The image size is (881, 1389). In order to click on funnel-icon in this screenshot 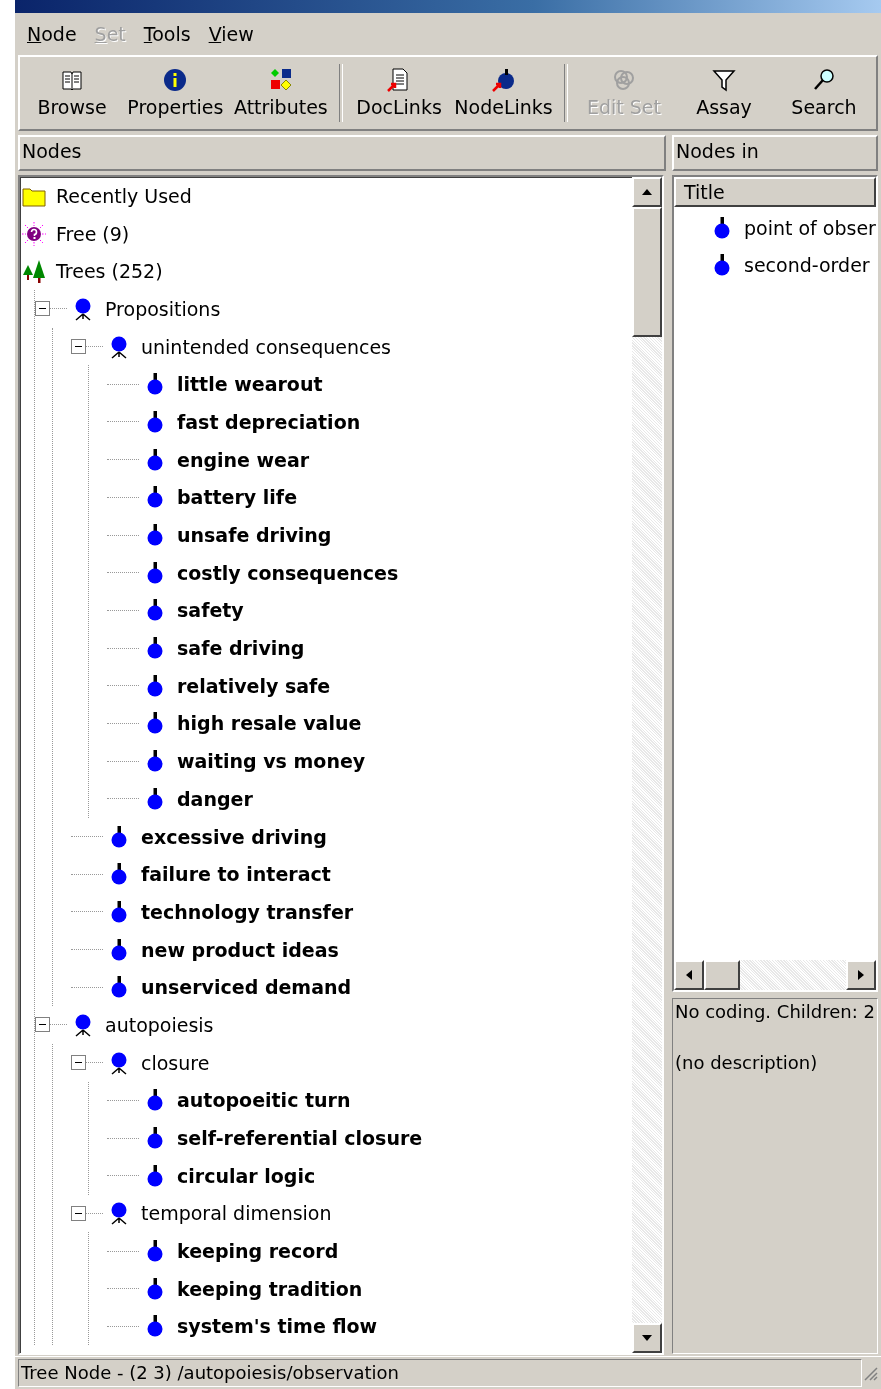, I will do `click(724, 80)`.